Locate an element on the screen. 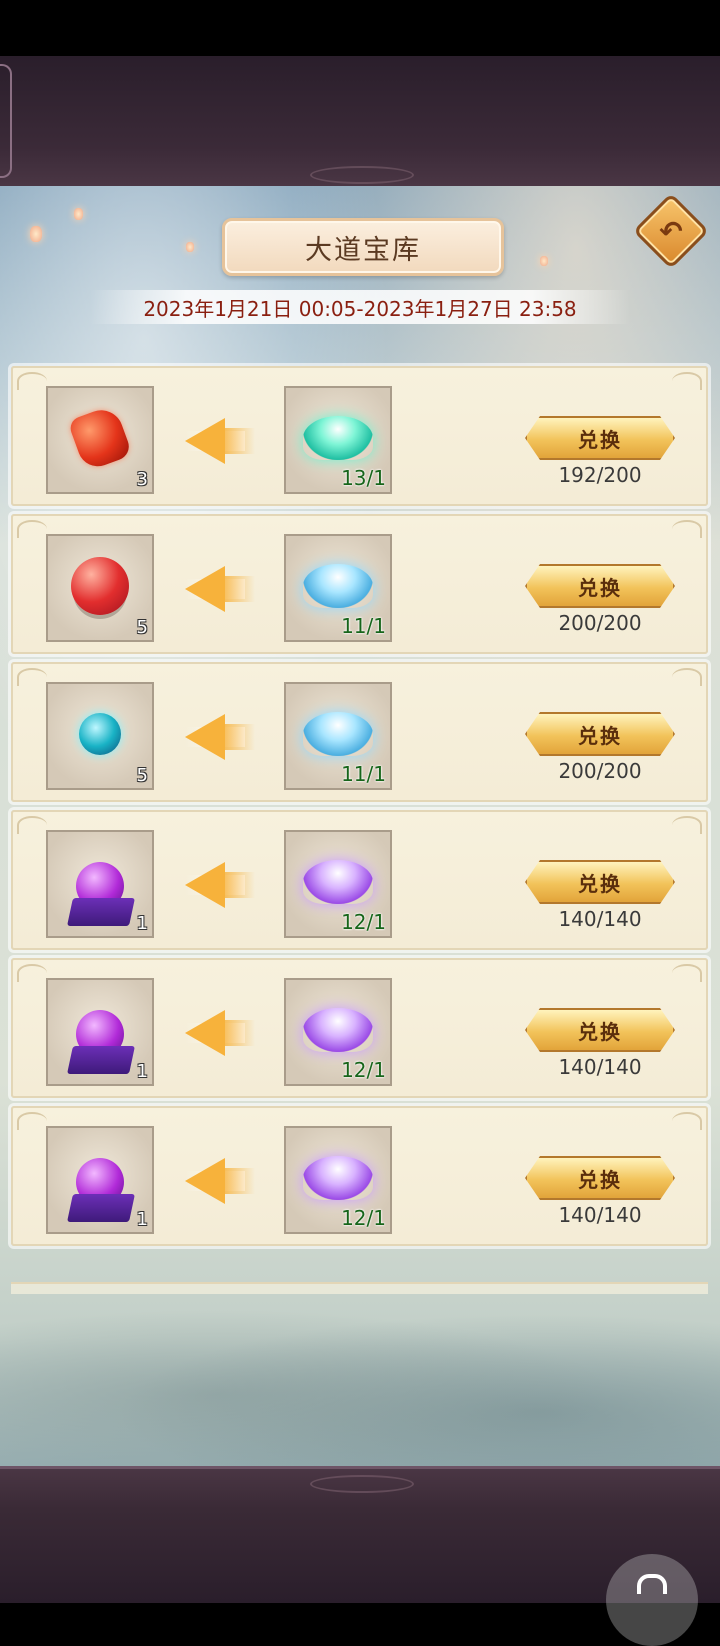 This screenshot has width=720, height=1646. bottom-ornament is located at coordinates (362, 1484).